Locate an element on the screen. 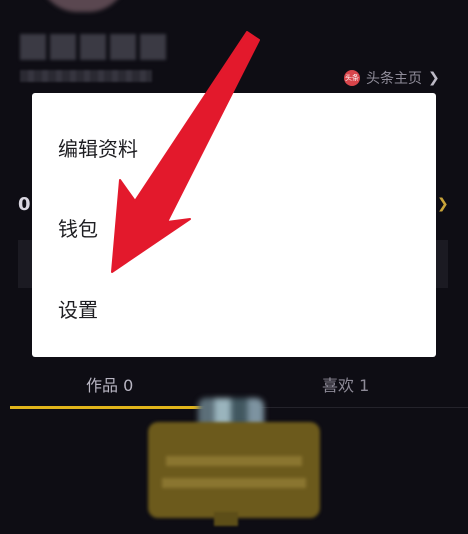 The image size is (468, 534). active-tab-indicator is located at coordinates (116, 407).